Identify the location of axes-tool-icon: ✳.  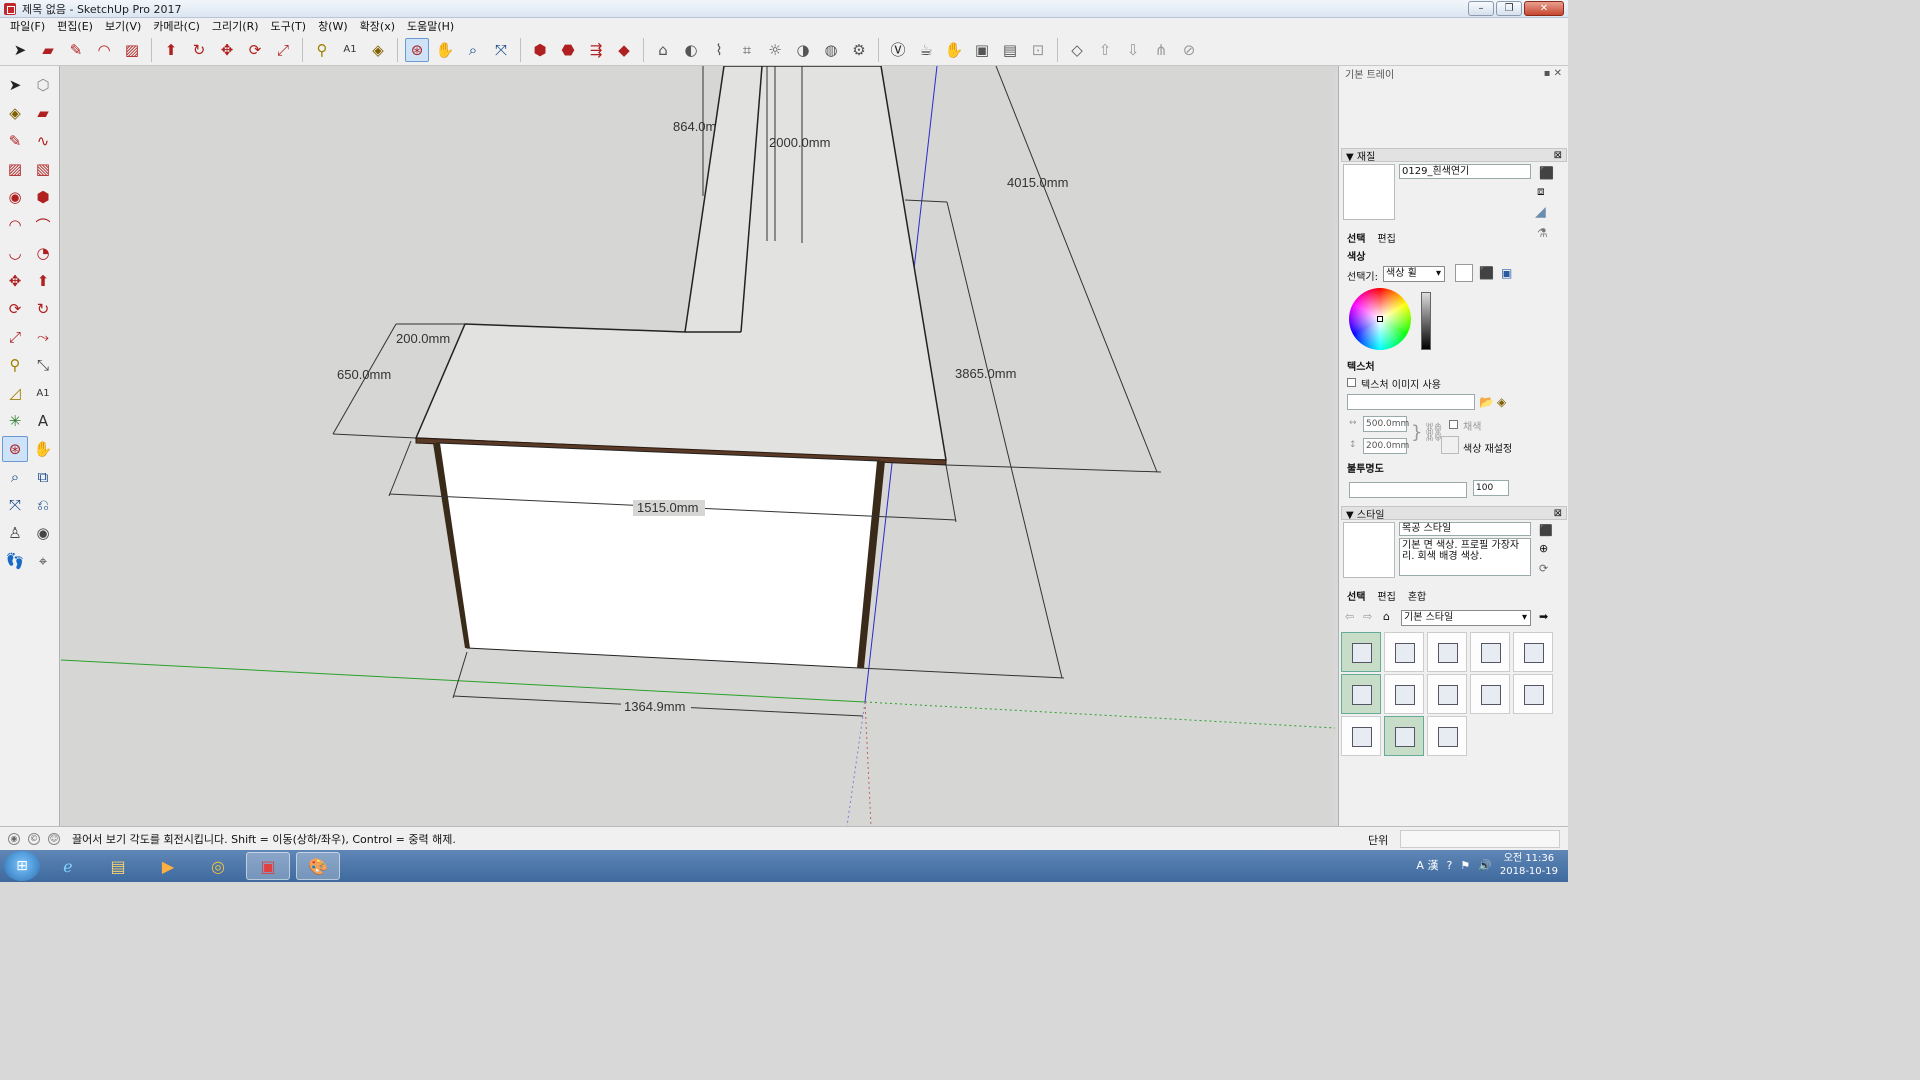
(15, 421).